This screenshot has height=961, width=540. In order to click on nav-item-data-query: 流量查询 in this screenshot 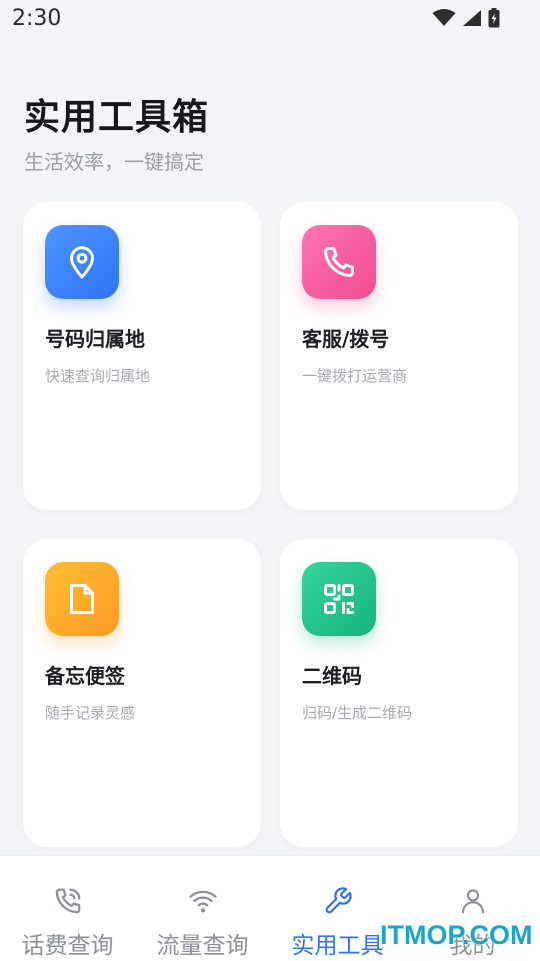, I will do `click(202, 908)`.